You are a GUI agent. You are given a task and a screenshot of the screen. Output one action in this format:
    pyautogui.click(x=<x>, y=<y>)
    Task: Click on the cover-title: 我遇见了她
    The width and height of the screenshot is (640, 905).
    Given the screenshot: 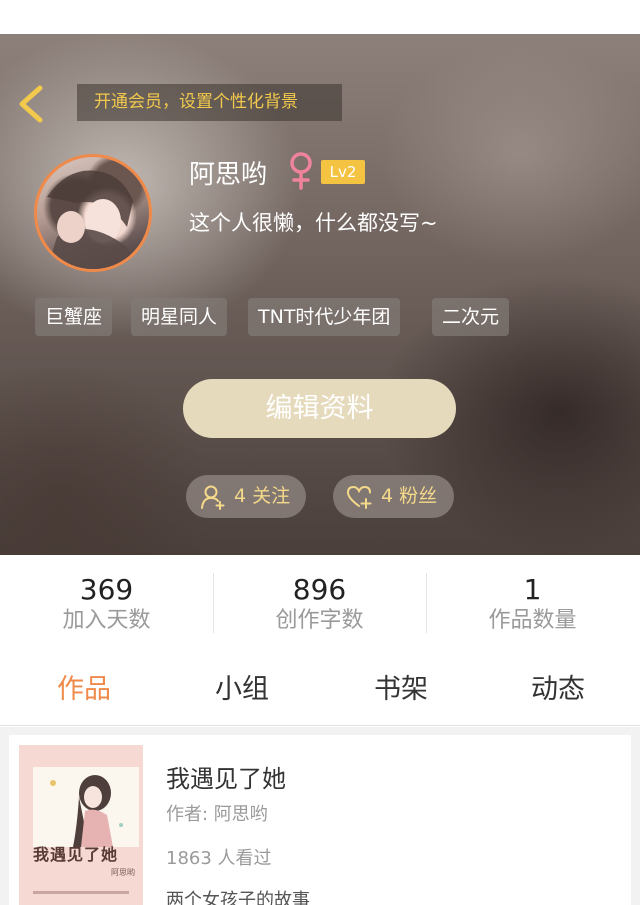 What is the action you would take?
    pyautogui.click(x=76, y=854)
    